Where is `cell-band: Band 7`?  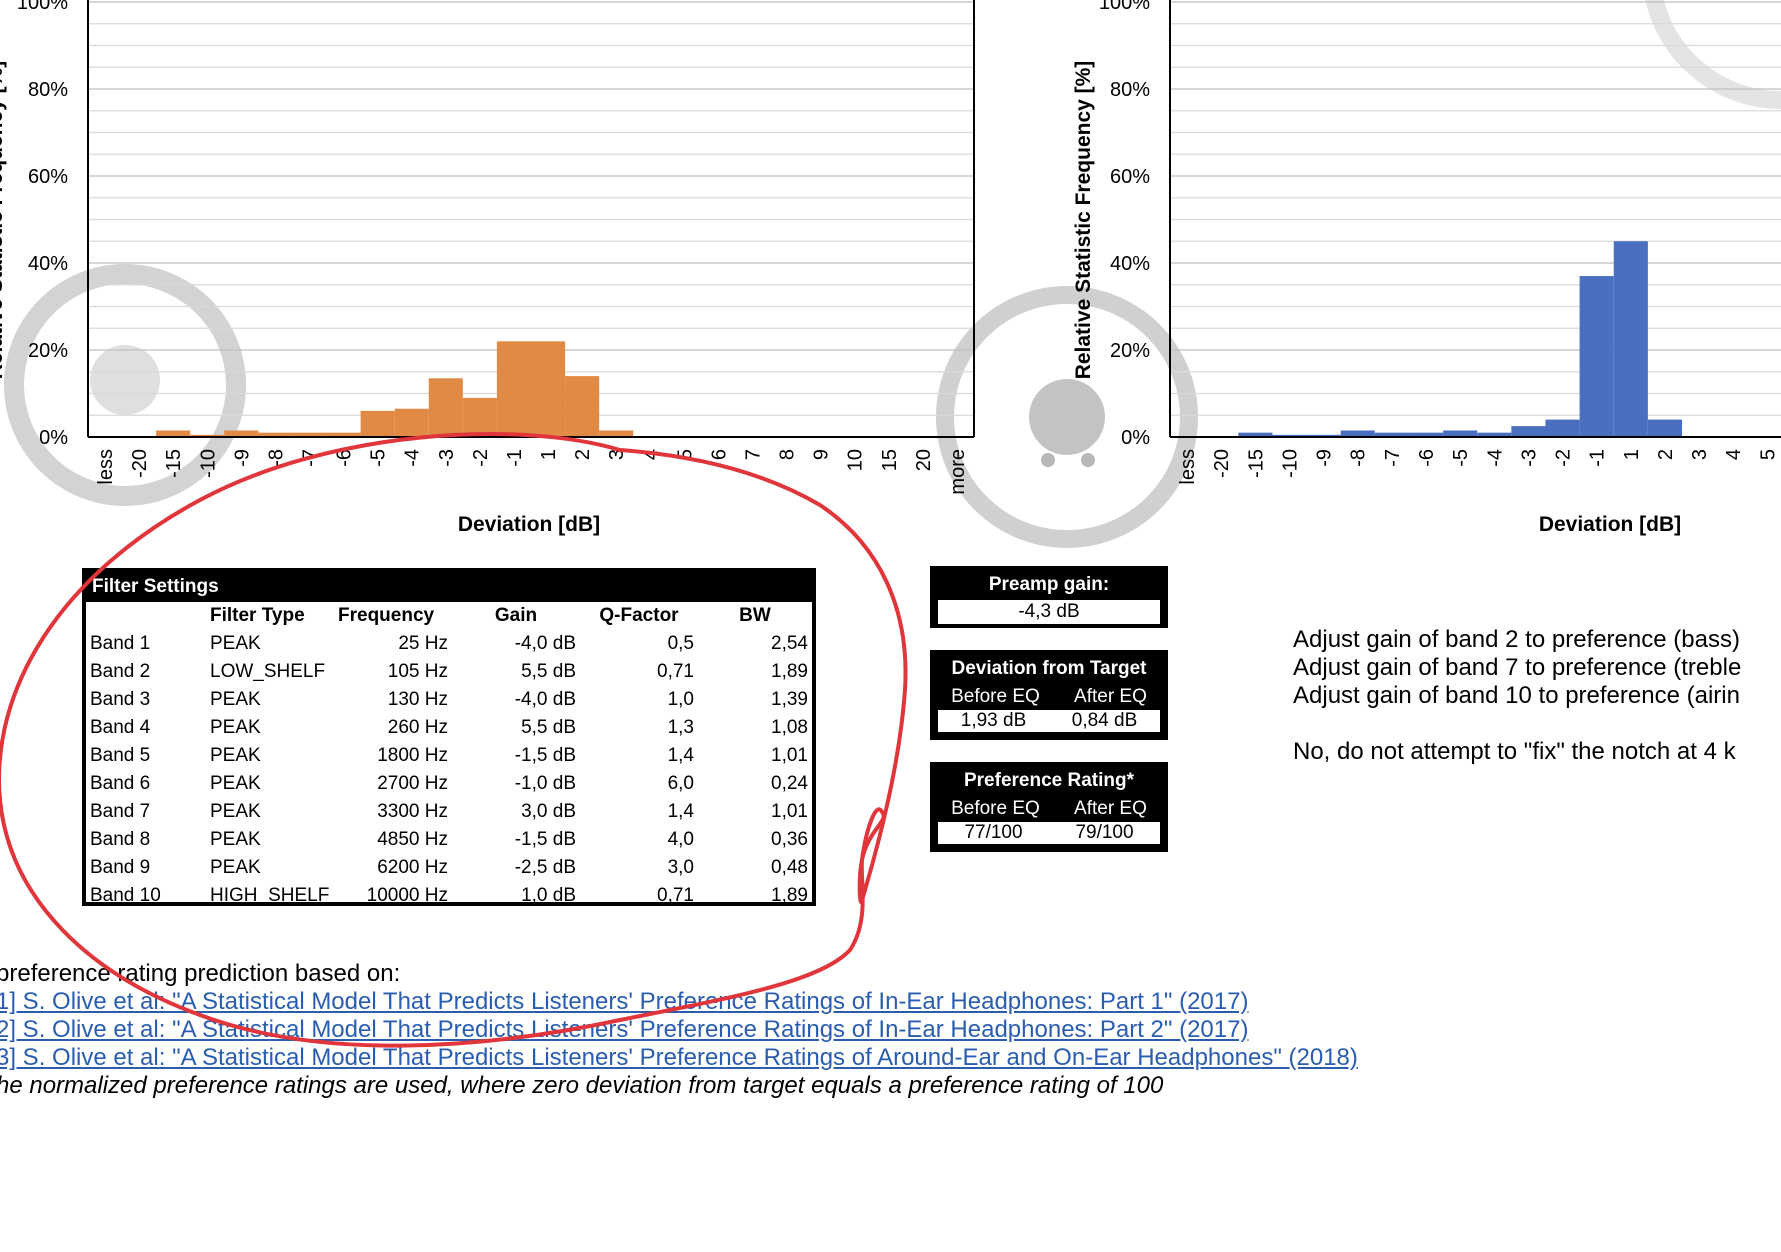
cell-band: Band 7 is located at coordinates (120, 811).